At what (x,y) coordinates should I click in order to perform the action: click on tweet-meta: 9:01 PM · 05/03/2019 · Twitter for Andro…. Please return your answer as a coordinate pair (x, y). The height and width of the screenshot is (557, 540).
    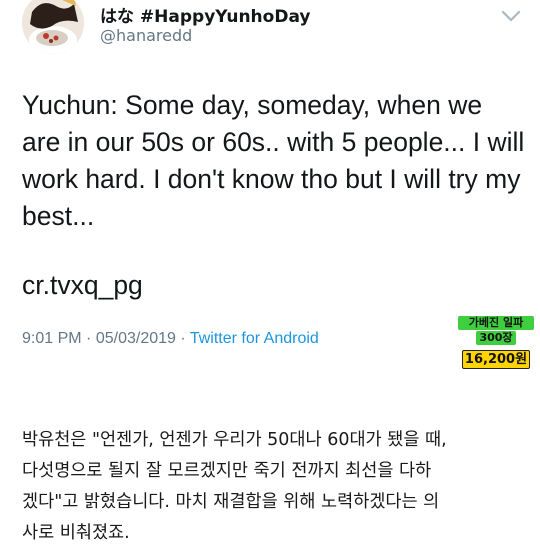
    Looking at the image, I should click on (170, 339).